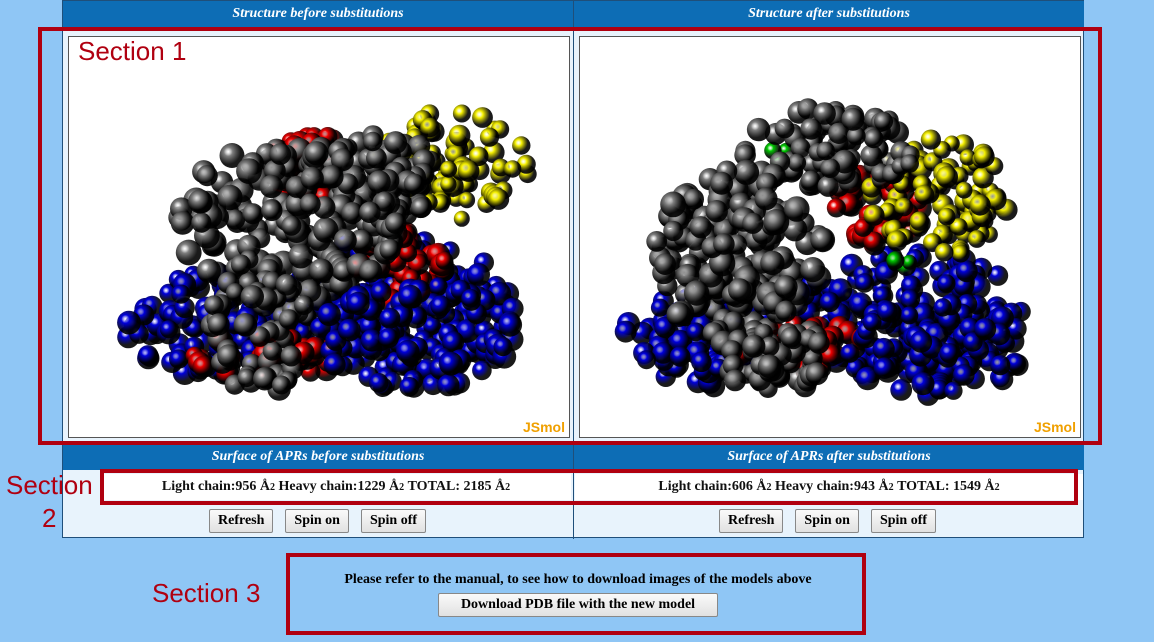 This screenshot has width=1154, height=642. What do you see at coordinates (318, 14) in the screenshot?
I see `header-before: Structure before substitutions` at bounding box center [318, 14].